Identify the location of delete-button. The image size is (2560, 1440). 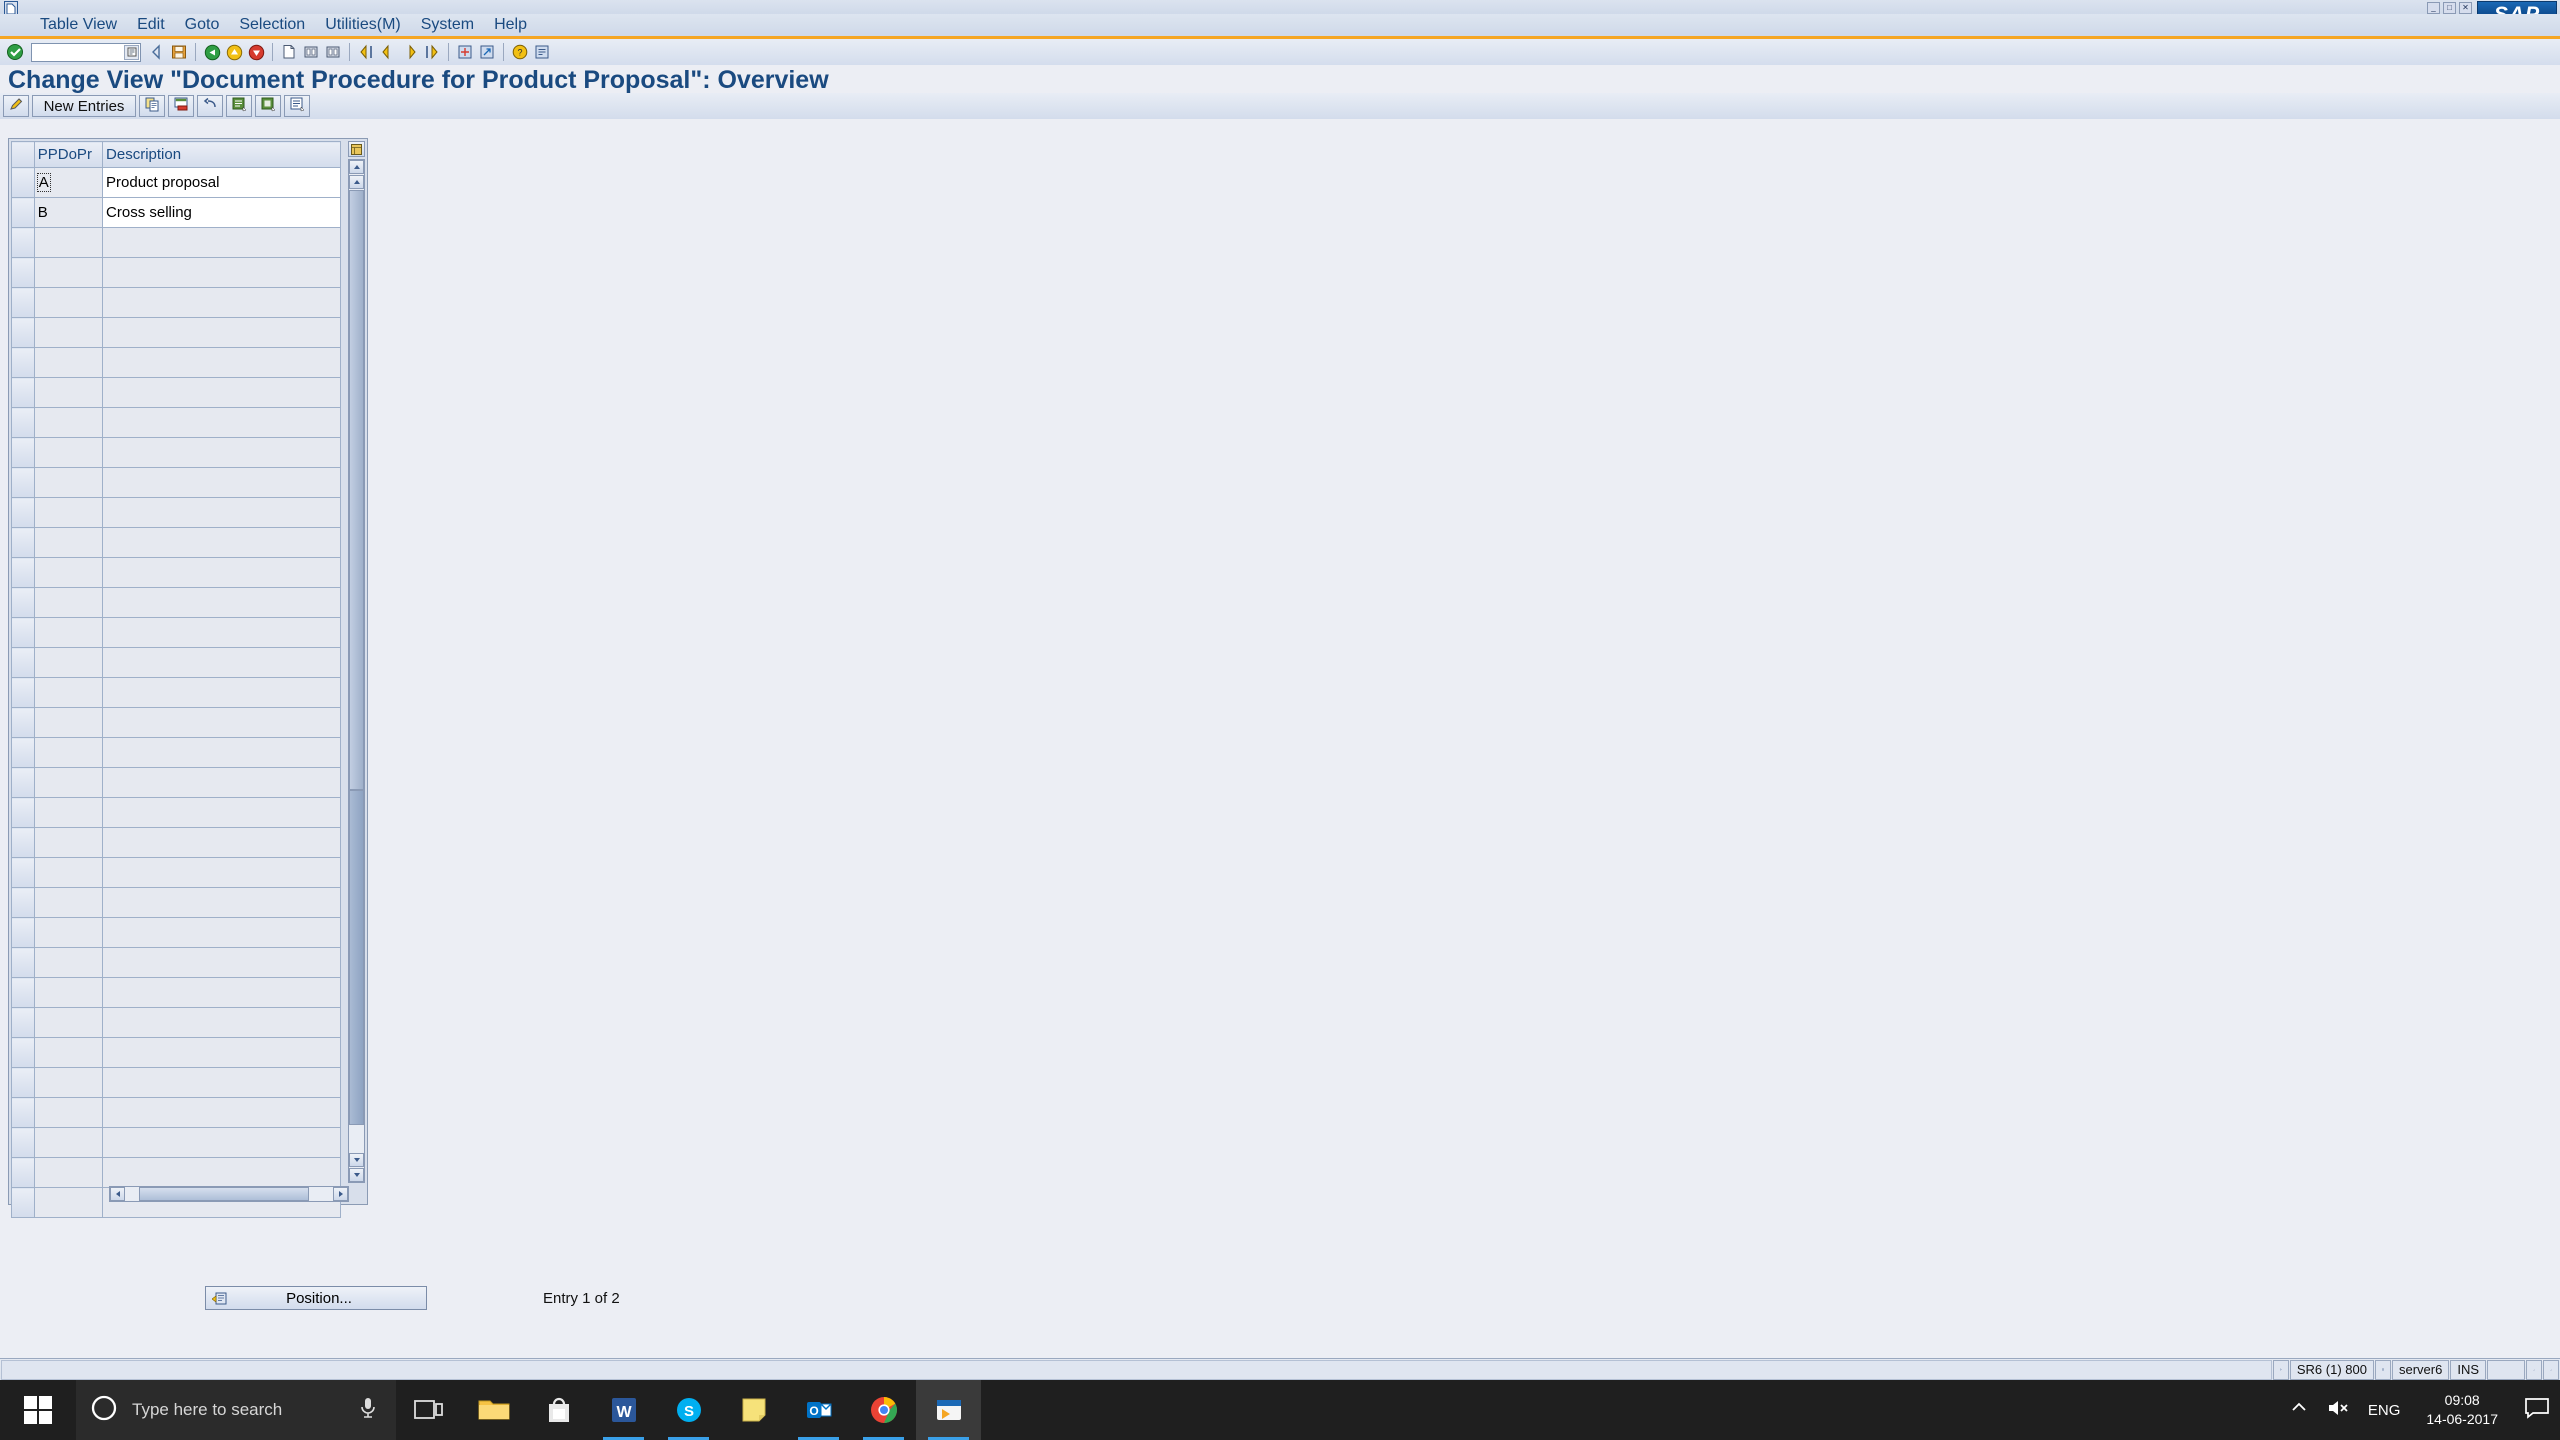
(181, 106).